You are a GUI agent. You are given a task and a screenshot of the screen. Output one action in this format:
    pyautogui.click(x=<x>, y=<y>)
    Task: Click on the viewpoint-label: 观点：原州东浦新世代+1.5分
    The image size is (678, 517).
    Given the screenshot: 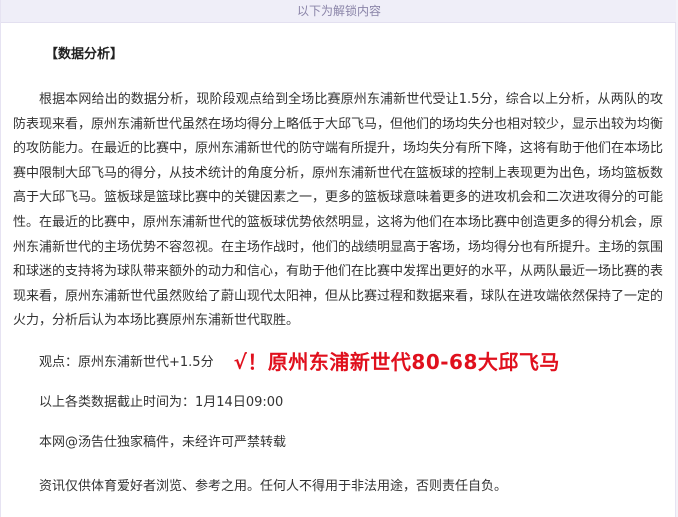 What is the action you would take?
    pyautogui.click(x=126, y=362)
    